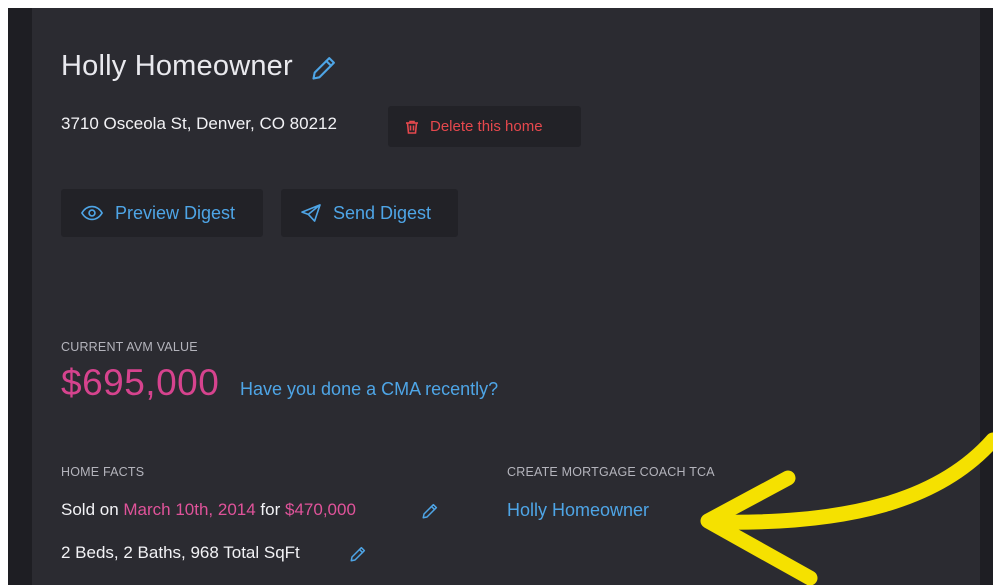 The width and height of the screenshot is (993, 585). Describe the element at coordinates (358, 554) in the screenshot. I see `edit-facts-pencil-icon` at that location.